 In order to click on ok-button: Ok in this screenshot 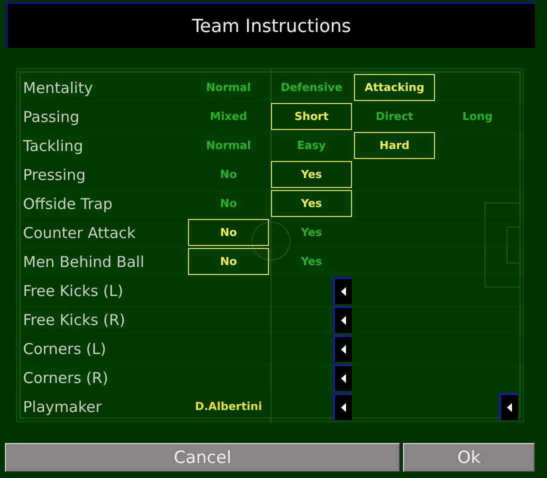, I will do `click(469, 457)`.